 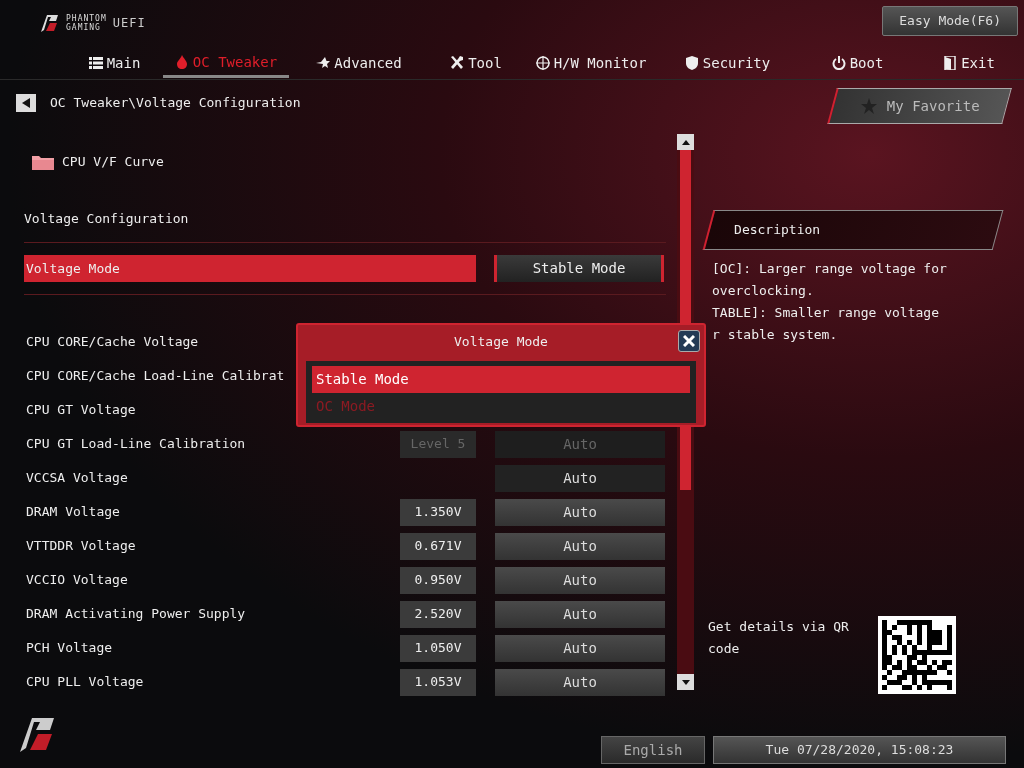 I want to click on menu-tab: Security, so click(x=727, y=63).